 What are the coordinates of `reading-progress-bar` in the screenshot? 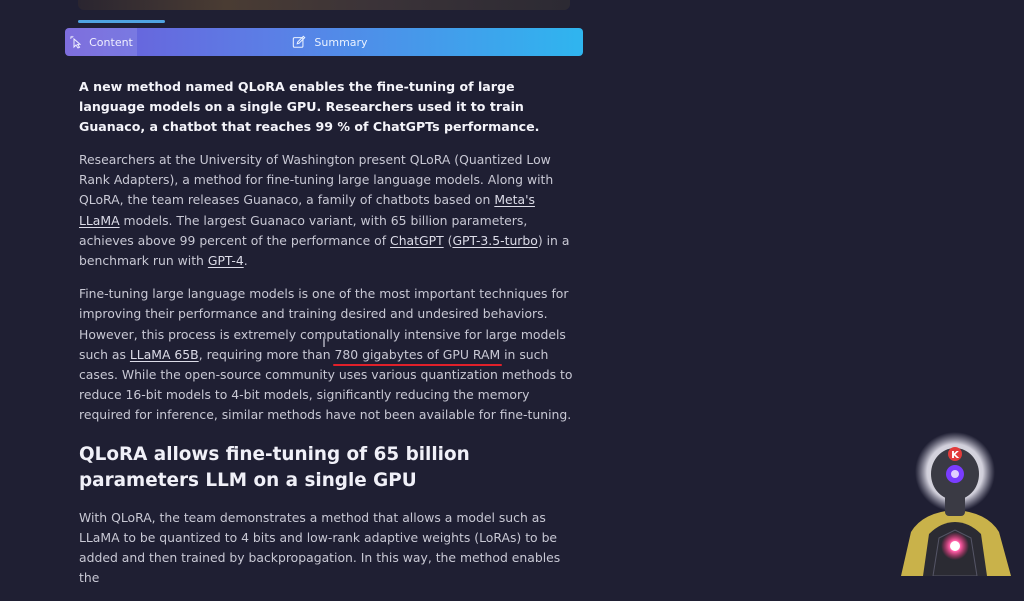 It's located at (121, 21).